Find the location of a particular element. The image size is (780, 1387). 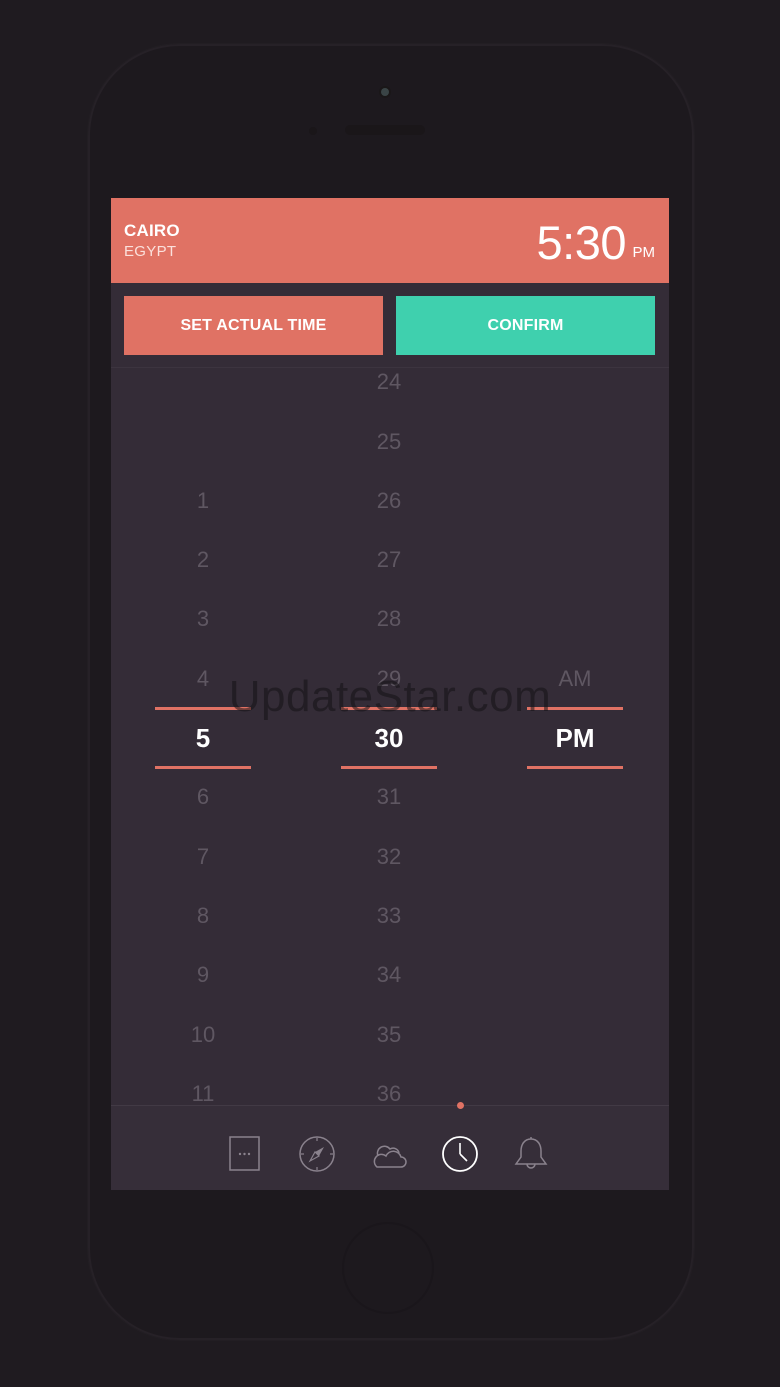

hour-selection-line-top is located at coordinates (203, 708).